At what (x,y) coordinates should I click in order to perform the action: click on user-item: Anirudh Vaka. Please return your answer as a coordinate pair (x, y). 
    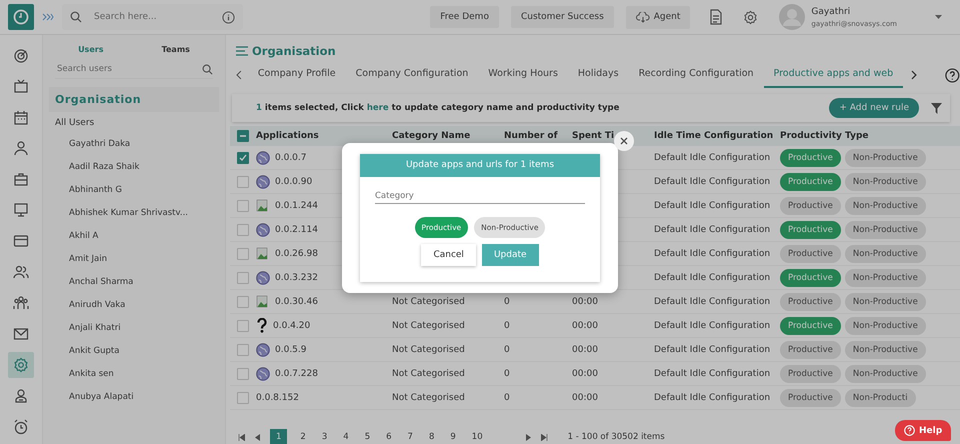
    Looking at the image, I should click on (134, 305).